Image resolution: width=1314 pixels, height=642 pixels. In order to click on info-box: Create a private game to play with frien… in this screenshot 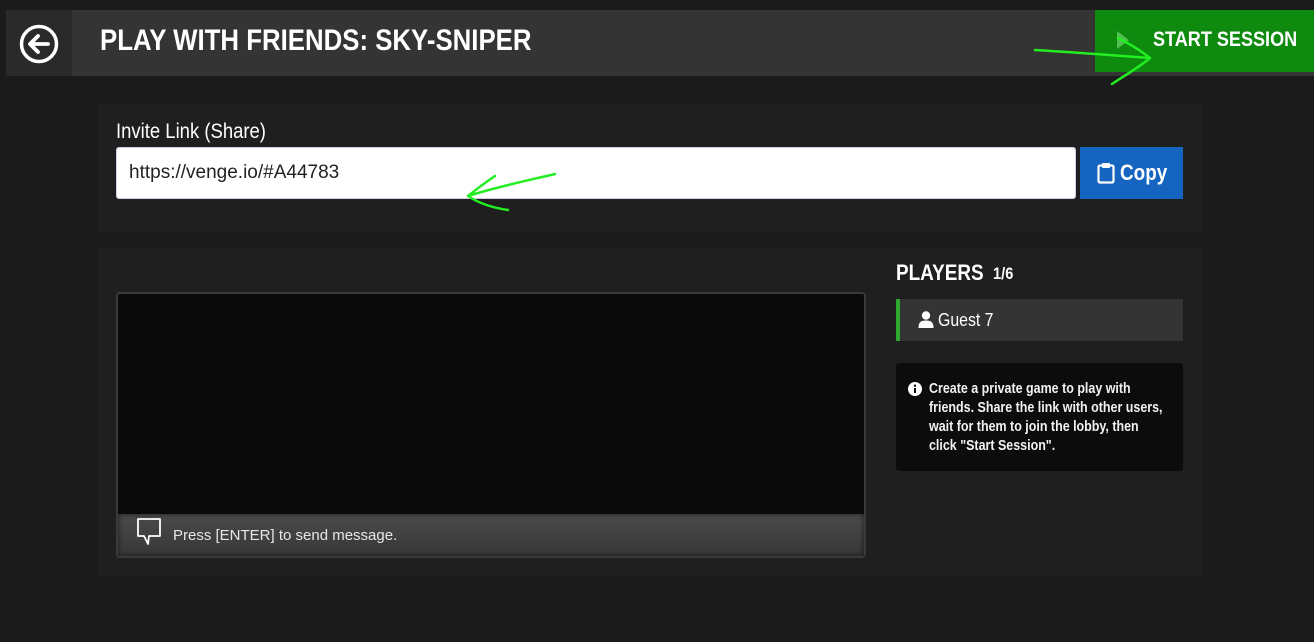, I will do `click(1039, 417)`.